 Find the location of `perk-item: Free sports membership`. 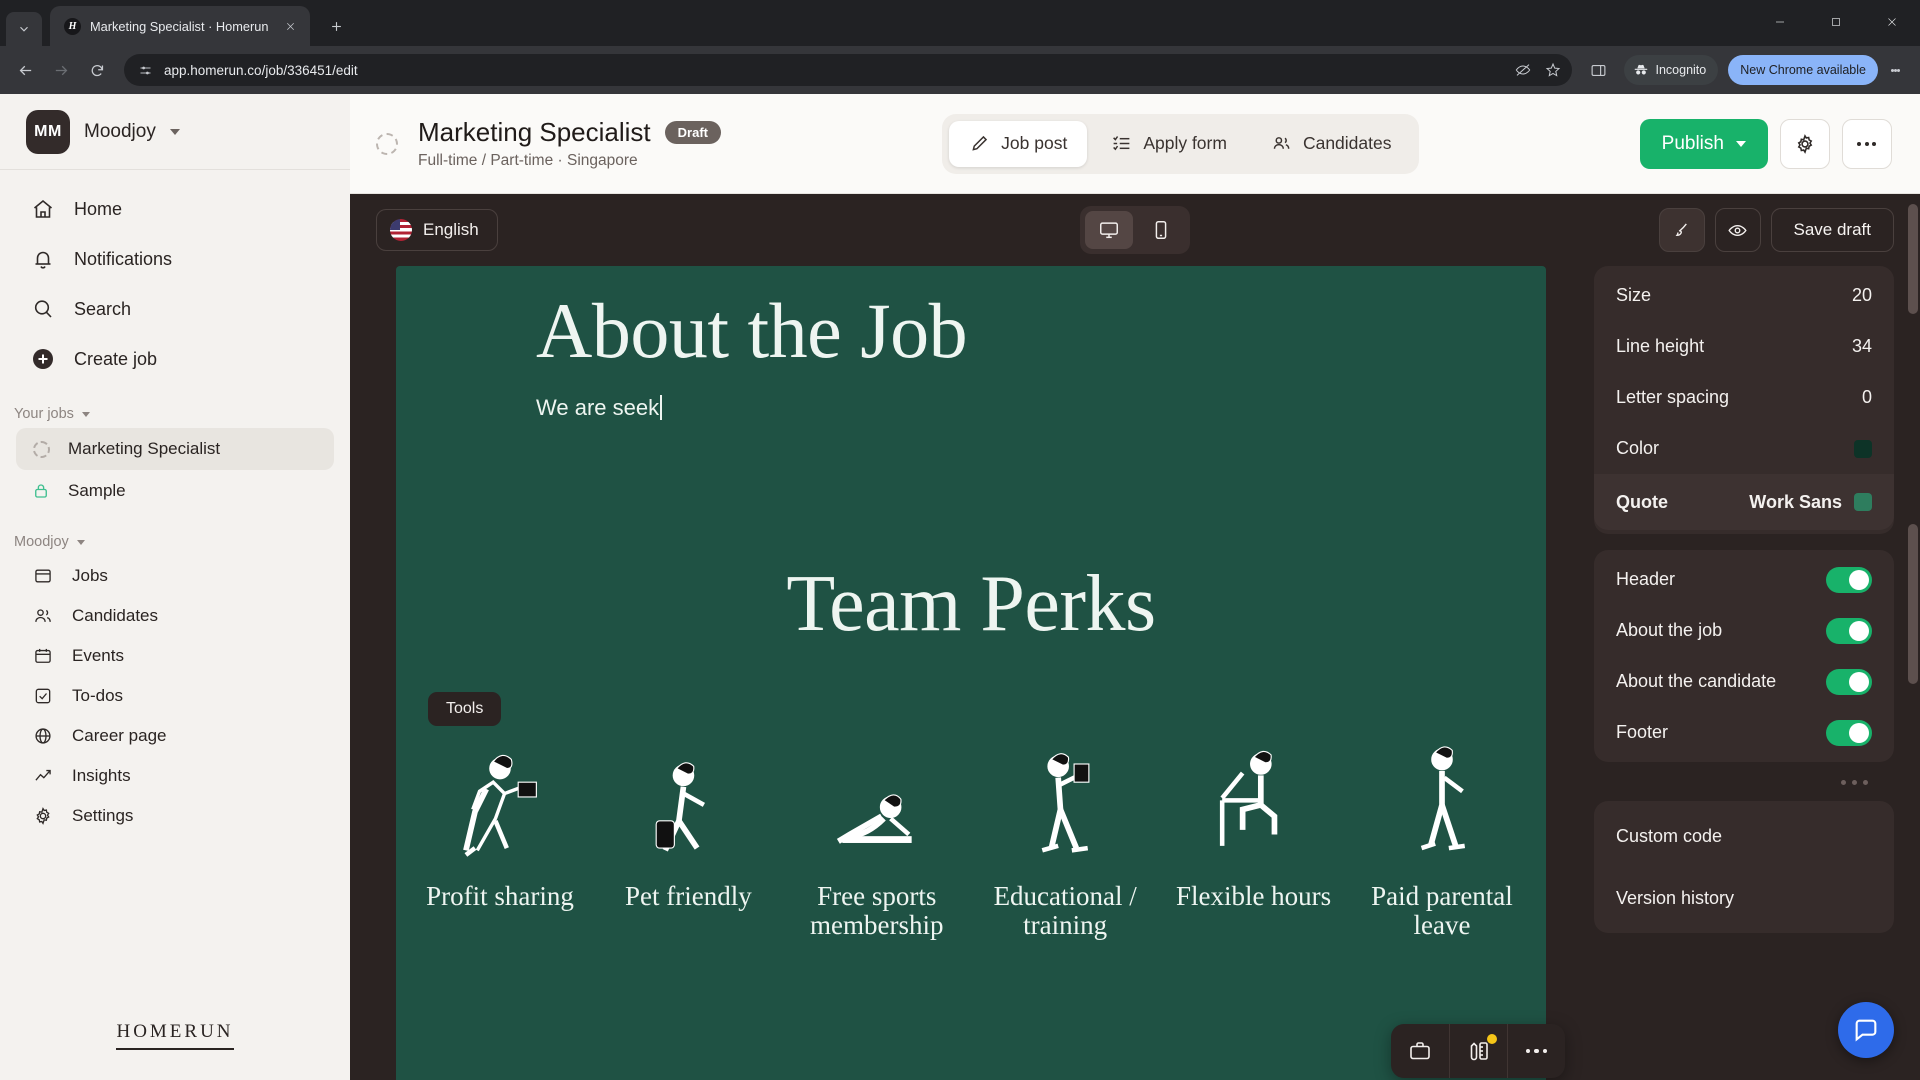

perk-item: Free sports membership is located at coordinates (877, 836).